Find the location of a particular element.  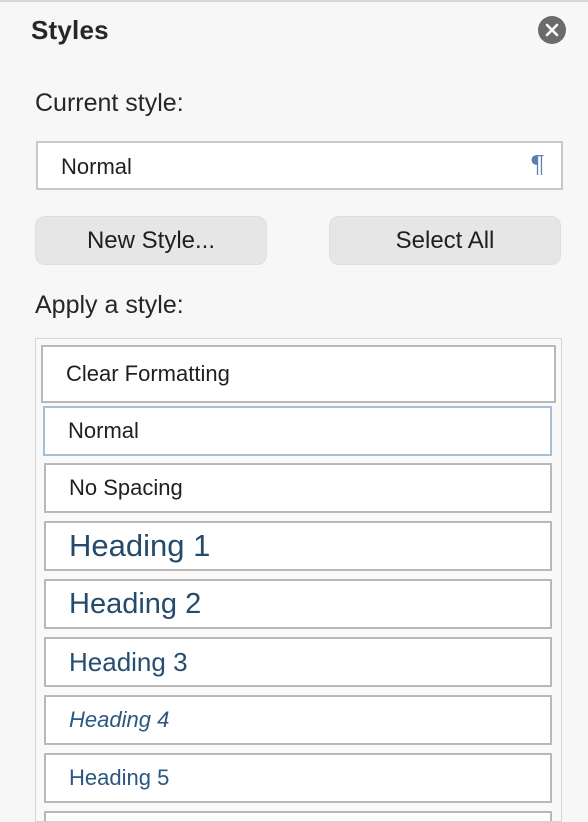

pilcrow-icon: ¶ is located at coordinates (537, 165).